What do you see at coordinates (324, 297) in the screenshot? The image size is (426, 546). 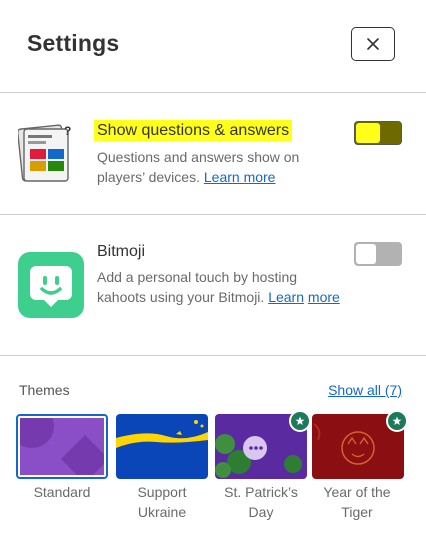 I see `learn-more-link-bitmoji-2: more` at bounding box center [324, 297].